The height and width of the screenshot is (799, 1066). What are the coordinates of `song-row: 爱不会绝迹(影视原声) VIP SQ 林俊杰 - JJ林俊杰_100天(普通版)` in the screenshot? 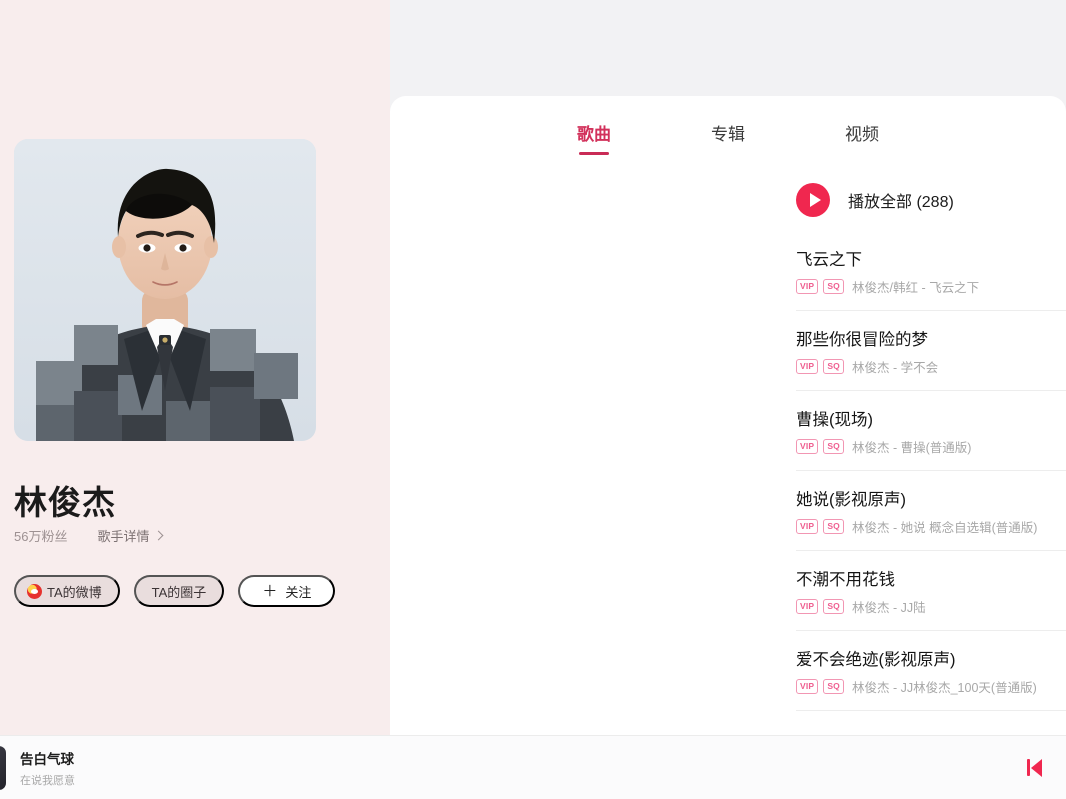 It's located at (931, 671).